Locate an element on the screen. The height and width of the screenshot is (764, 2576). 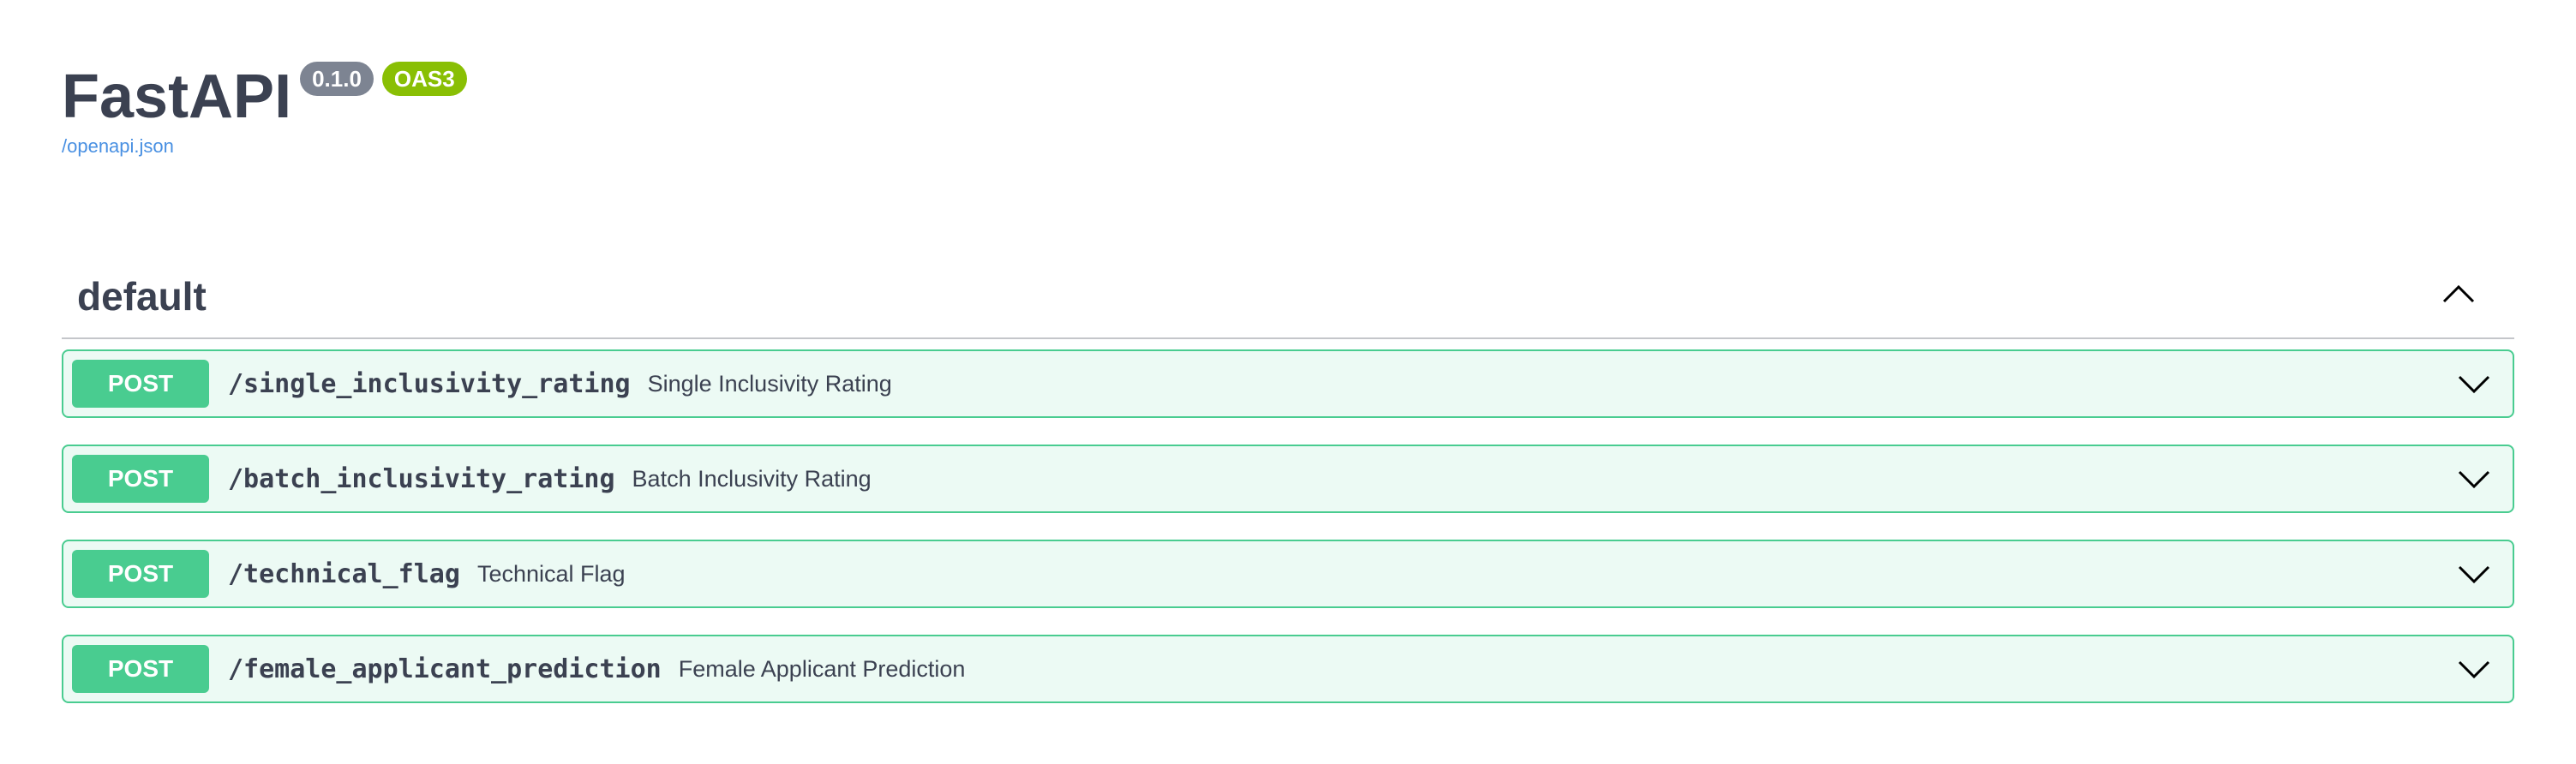
operation-summary: Female Applicant Prediction is located at coordinates (822, 668).